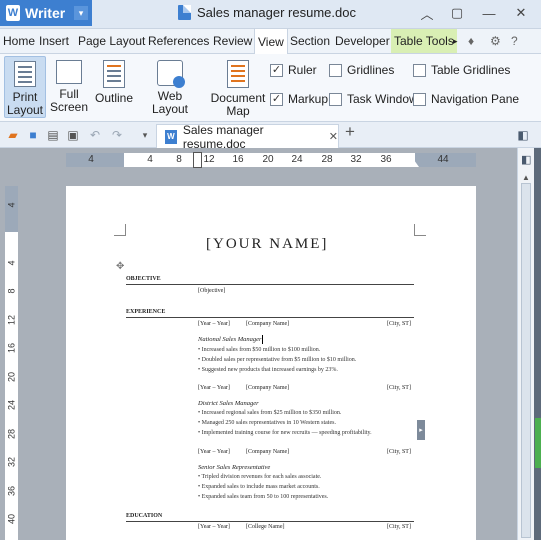 The image size is (541, 540). I want to click on skin-icon: ▢, so click(457, 12).